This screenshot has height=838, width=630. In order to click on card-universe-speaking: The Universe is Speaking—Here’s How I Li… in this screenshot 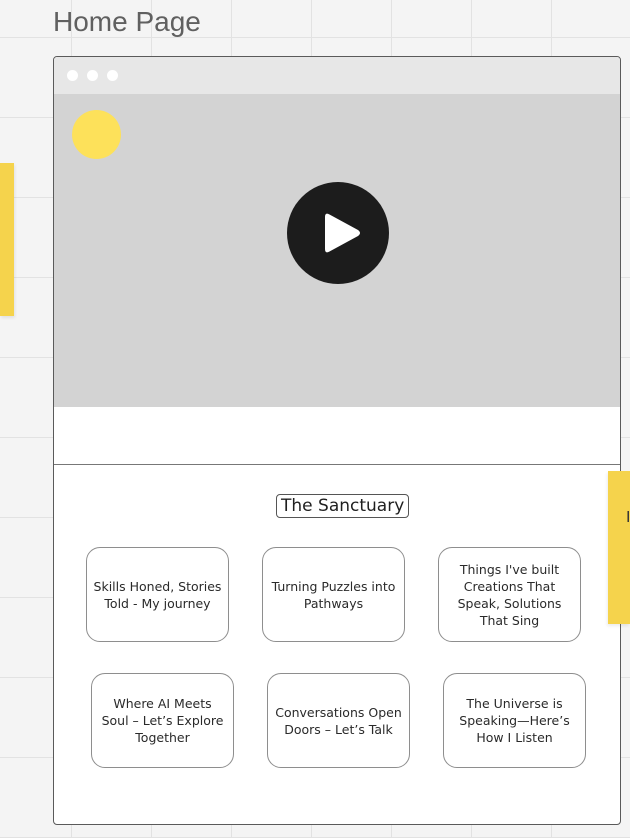, I will do `click(514, 720)`.